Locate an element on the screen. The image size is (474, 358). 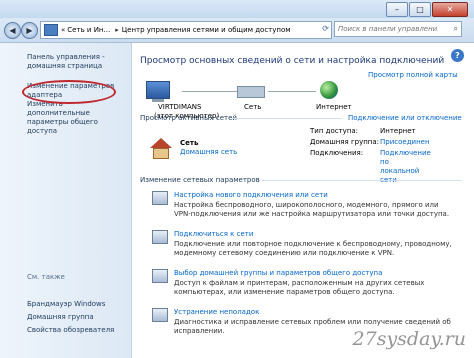
task-troubleshoot-link: Устранение неполадок is located at coordinates (216, 312).